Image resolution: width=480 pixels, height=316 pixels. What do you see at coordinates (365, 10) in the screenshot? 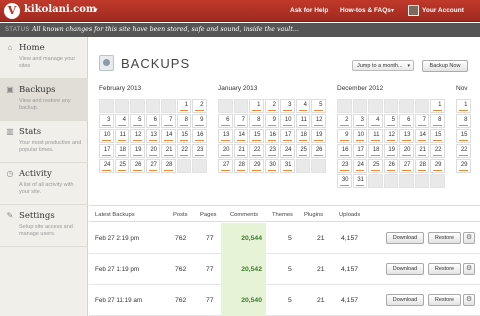
I see `howtos-faqs-link: How-tos & FAQs` at bounding box center [365, 10].